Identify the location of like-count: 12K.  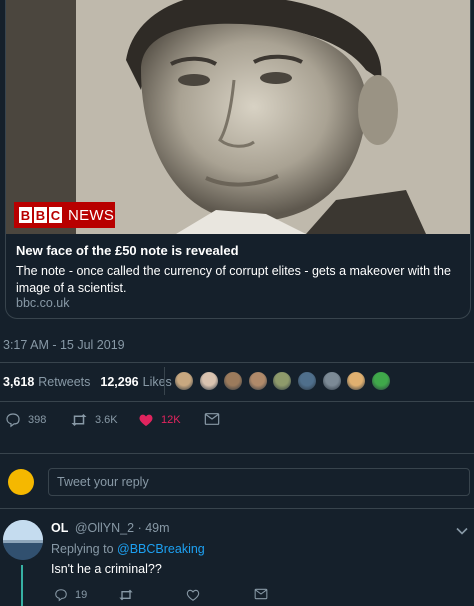
(171, 420).